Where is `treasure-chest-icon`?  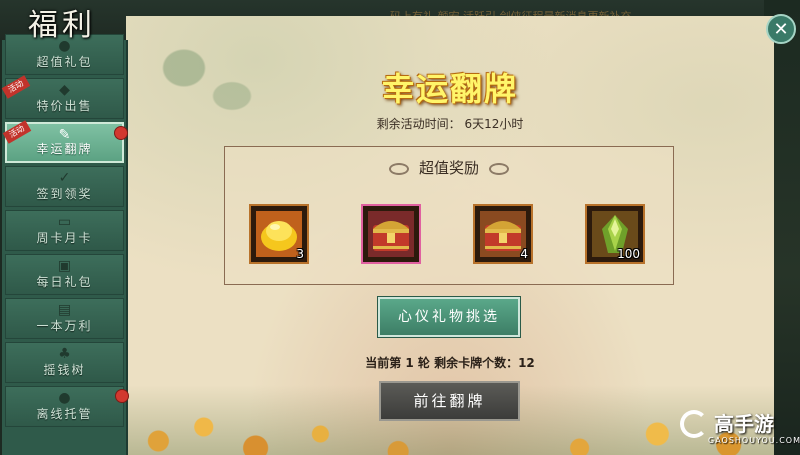
treasure-chest-icon is located at coordinates (391, 234).